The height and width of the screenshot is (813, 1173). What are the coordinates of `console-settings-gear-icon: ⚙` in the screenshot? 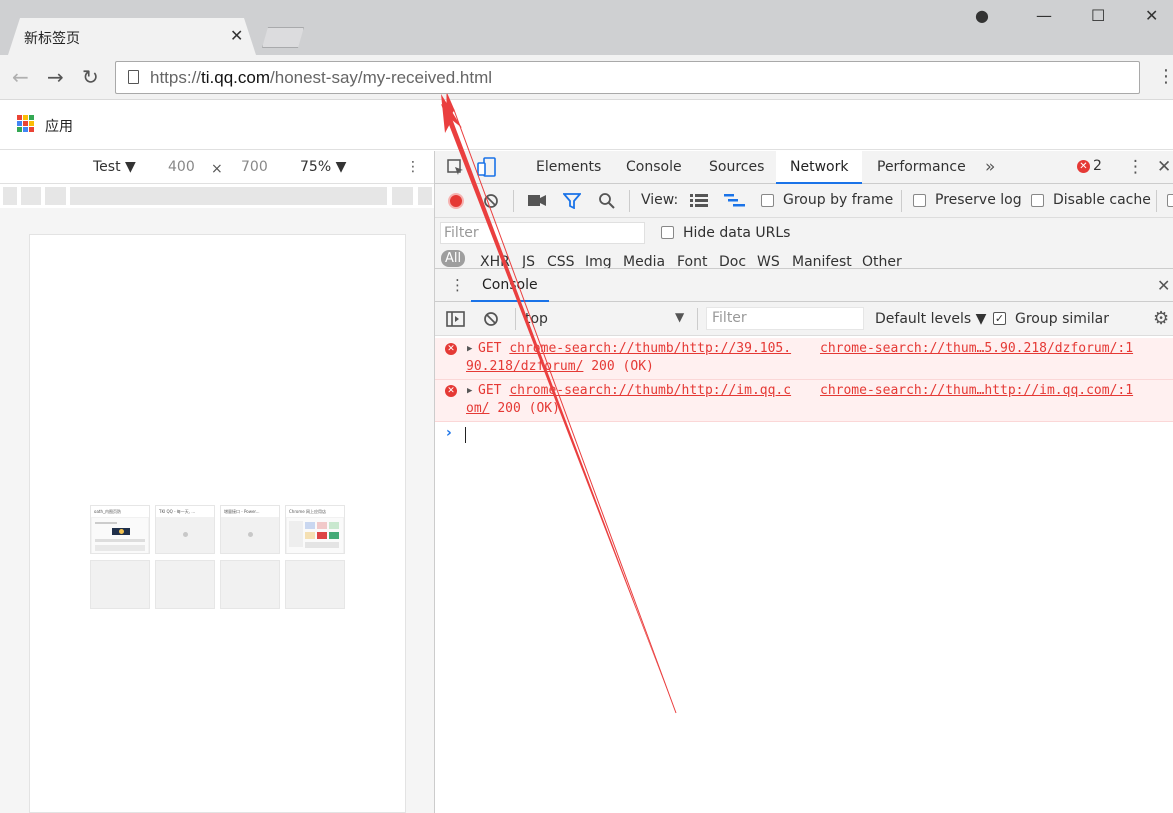 It's located at (1161, 318).